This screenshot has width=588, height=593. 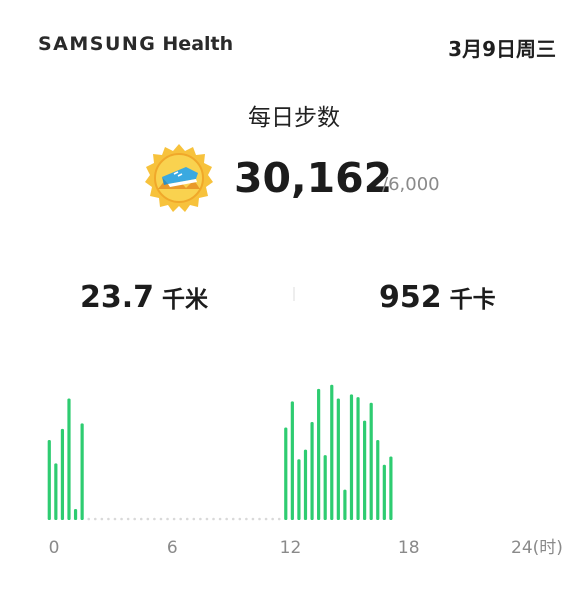 I want to click on x-tick-label: 0, so click(x=54, y=548).